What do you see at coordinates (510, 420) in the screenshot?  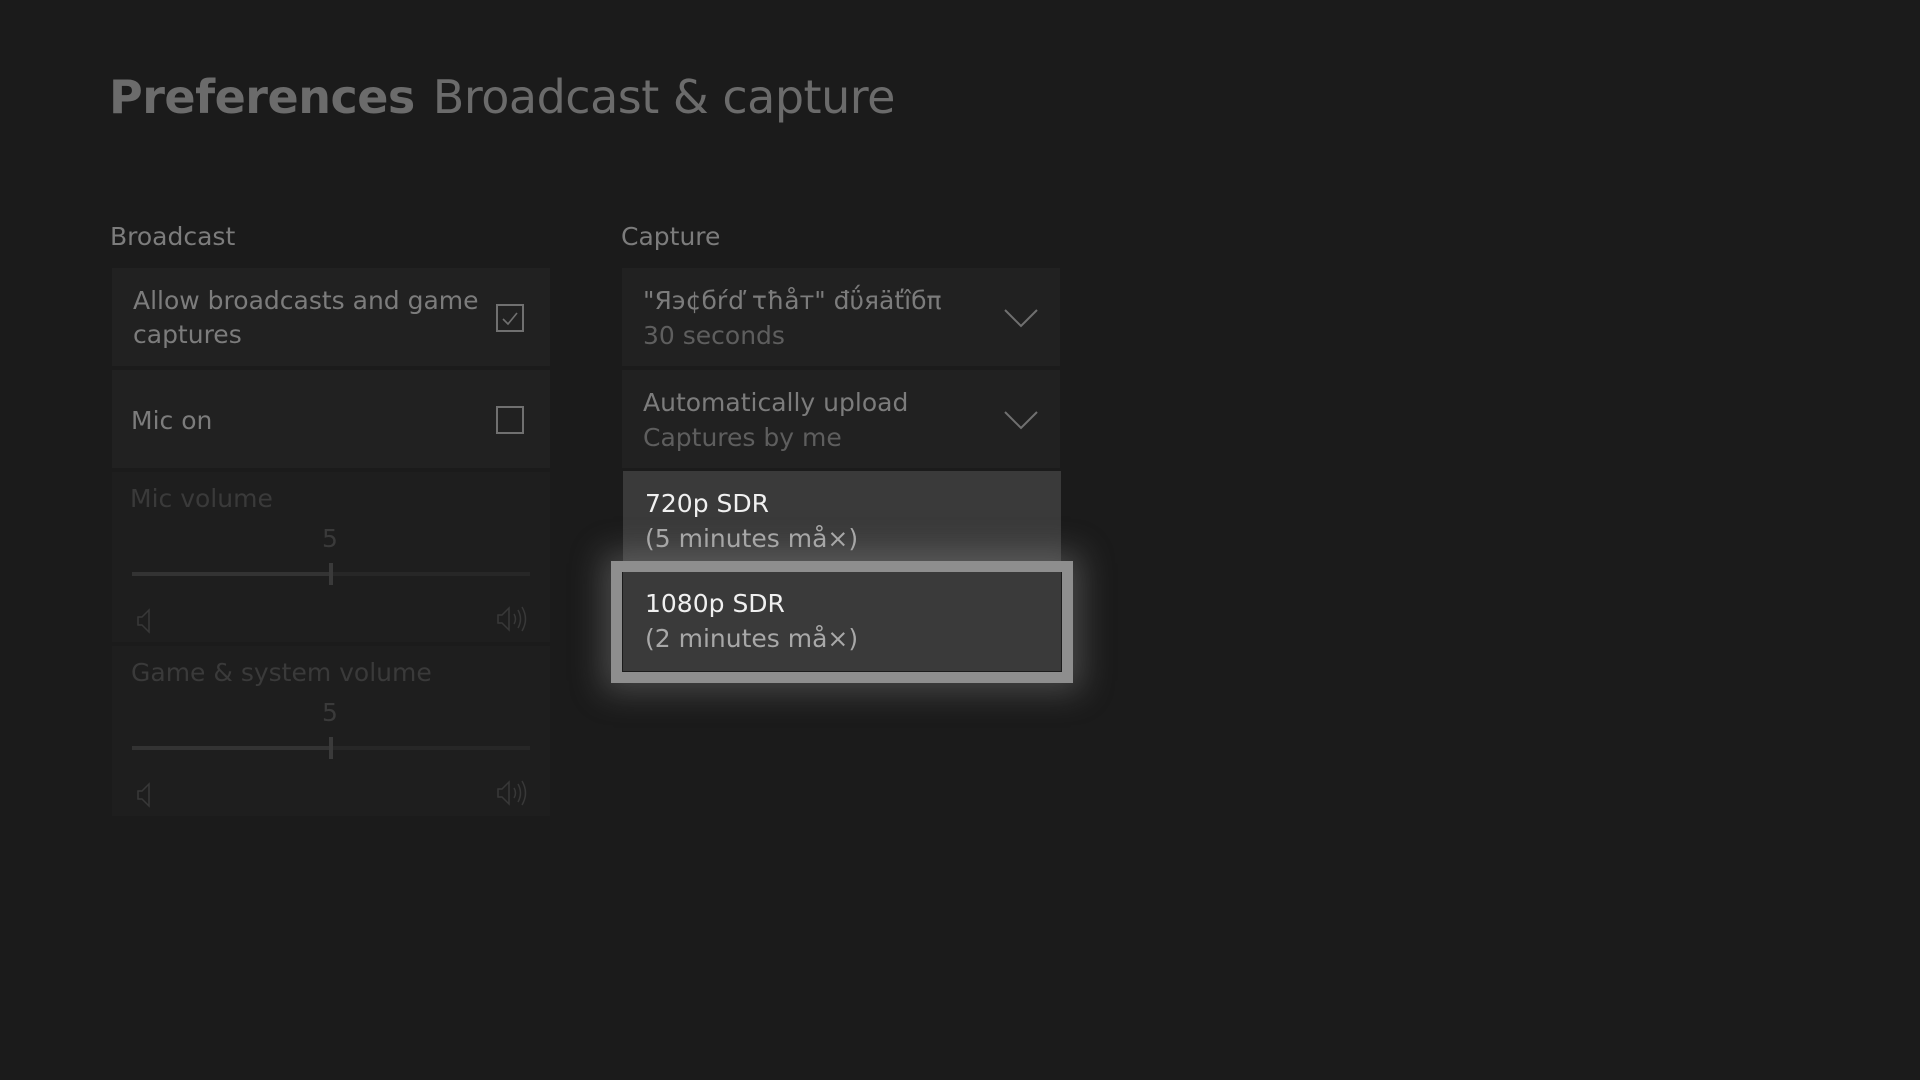 I see `mic-on-checkbox` at bounding box center [510, 420].